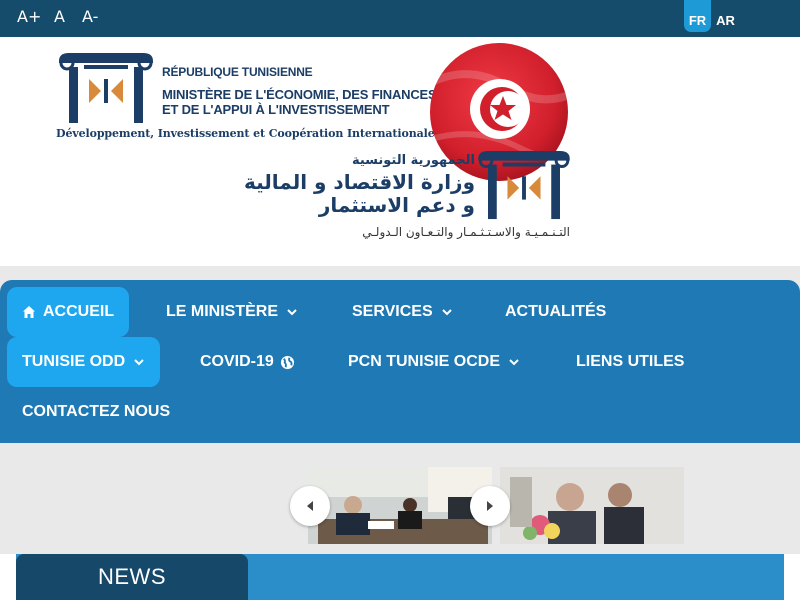  Describe the element at coordinates (237, 361) in the screenshot. I see `nav-item-label: COVID-19` at that location.